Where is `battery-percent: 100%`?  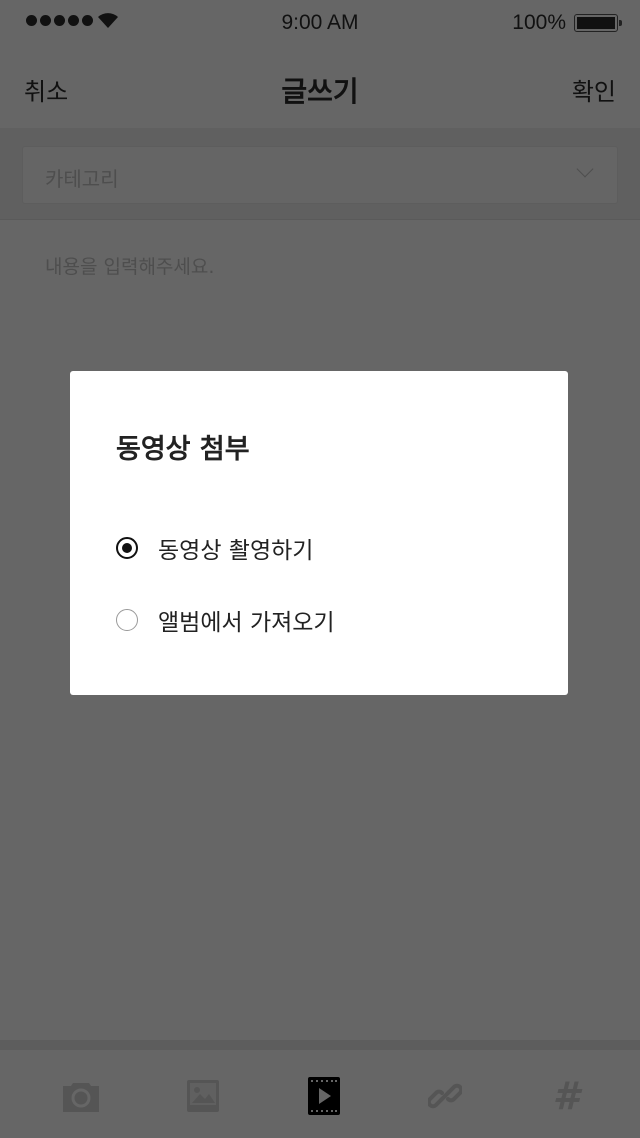
battery-percent: 100% is located at coordinates (539, 22).